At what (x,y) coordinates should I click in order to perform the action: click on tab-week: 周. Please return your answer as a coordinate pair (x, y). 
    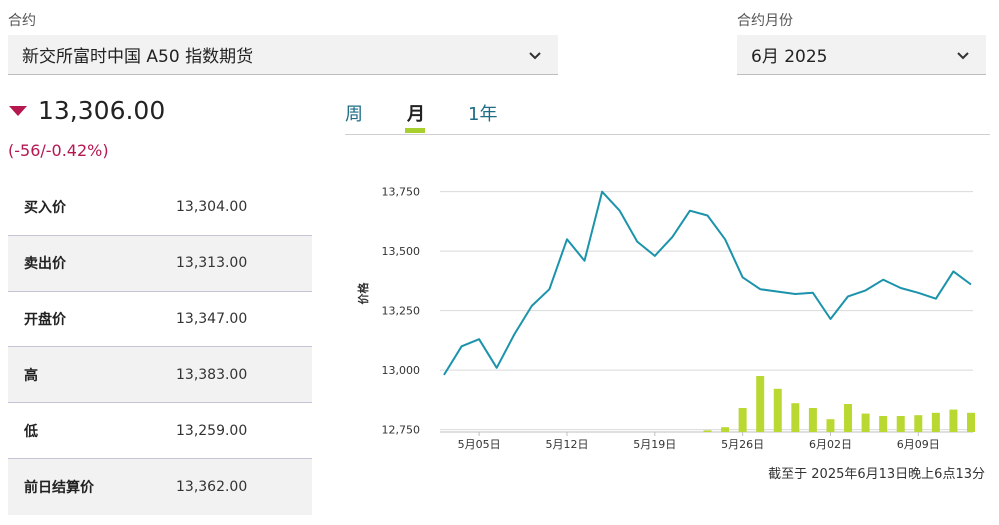
    Looking at the image, I should click on (354, 113).